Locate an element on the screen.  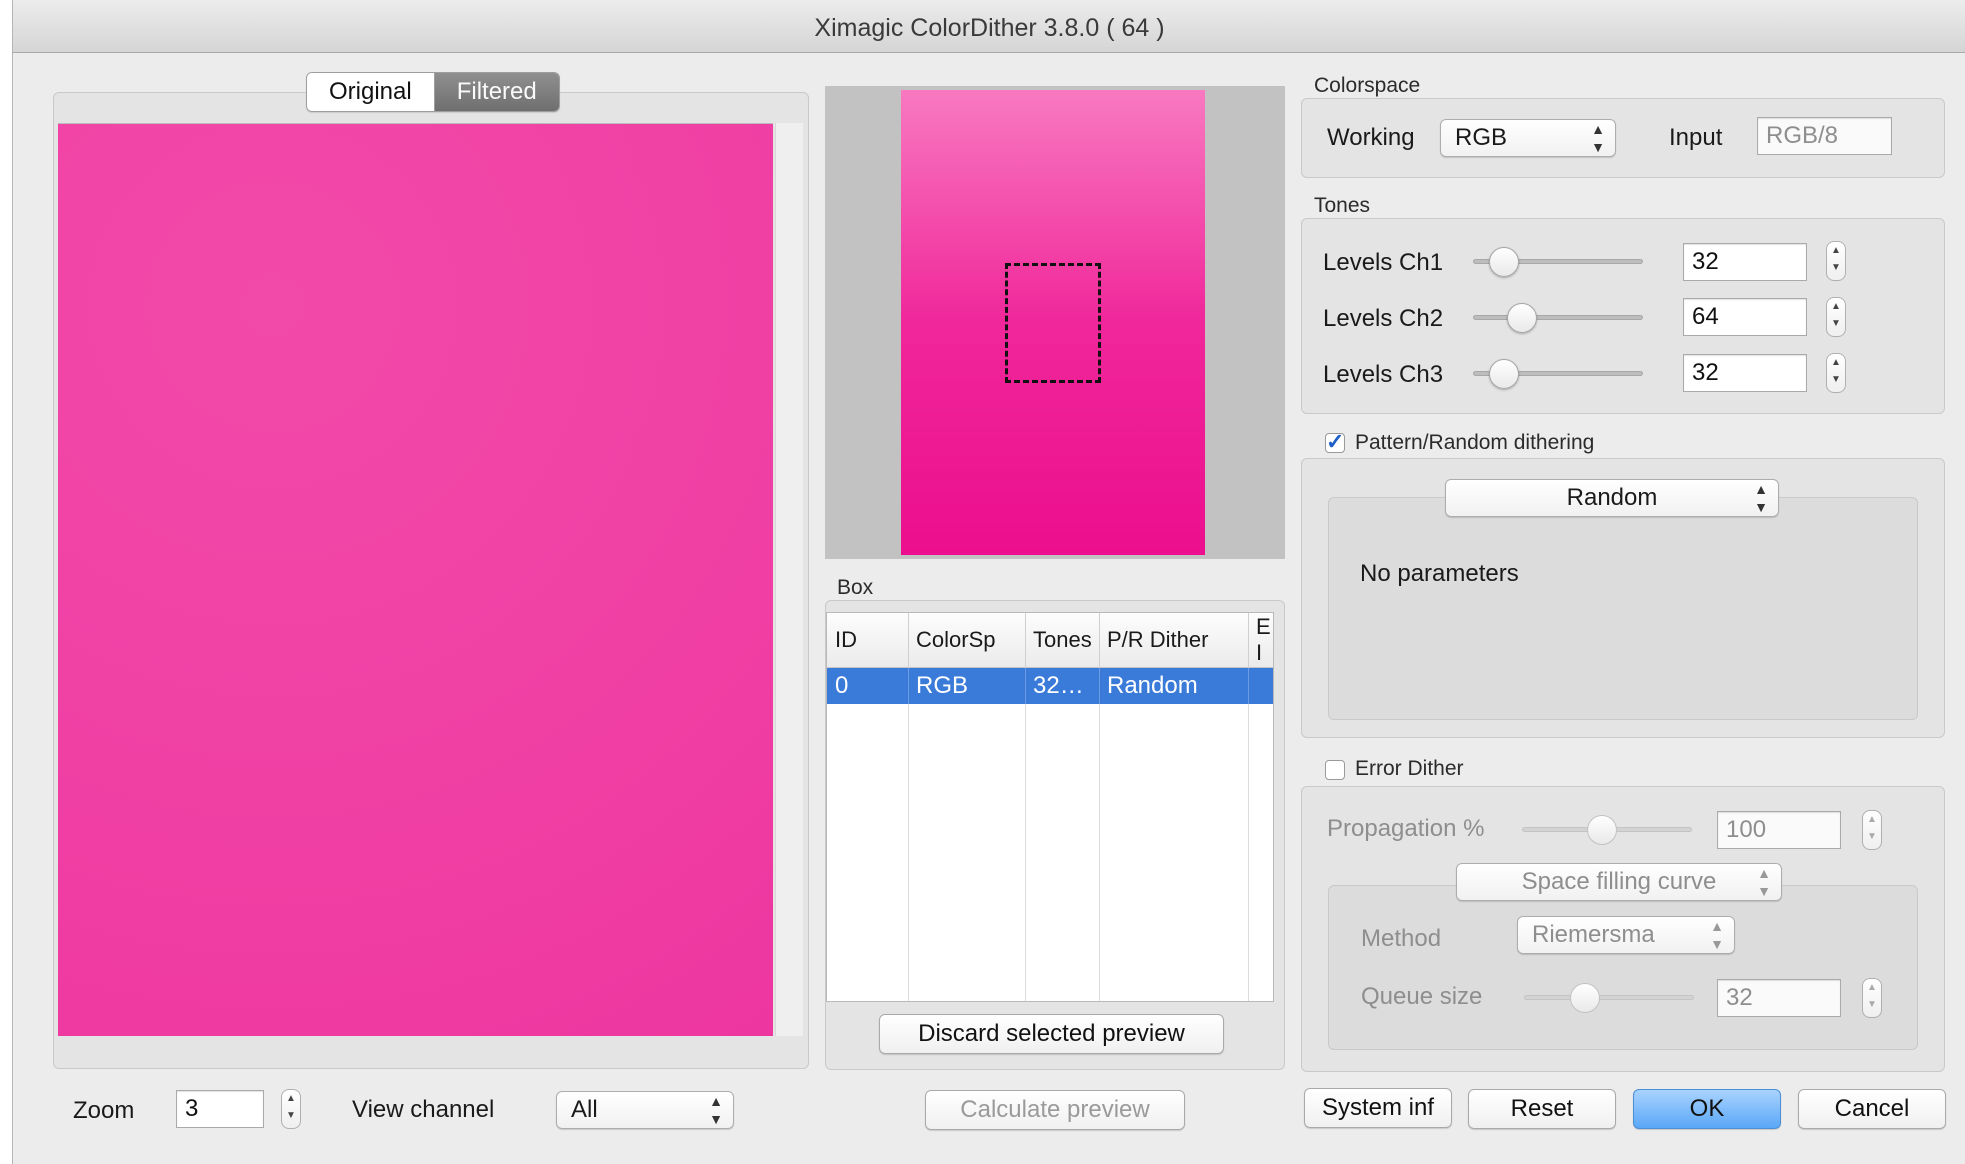
cell-id: 0 is located at coordinates (868, 685).